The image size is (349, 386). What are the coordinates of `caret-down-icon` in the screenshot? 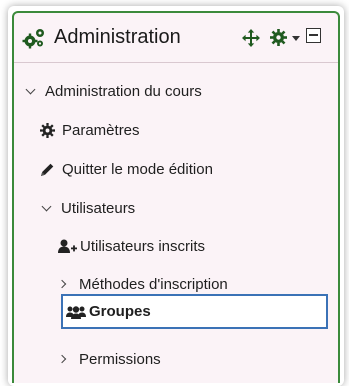 It's located at (296, 38).